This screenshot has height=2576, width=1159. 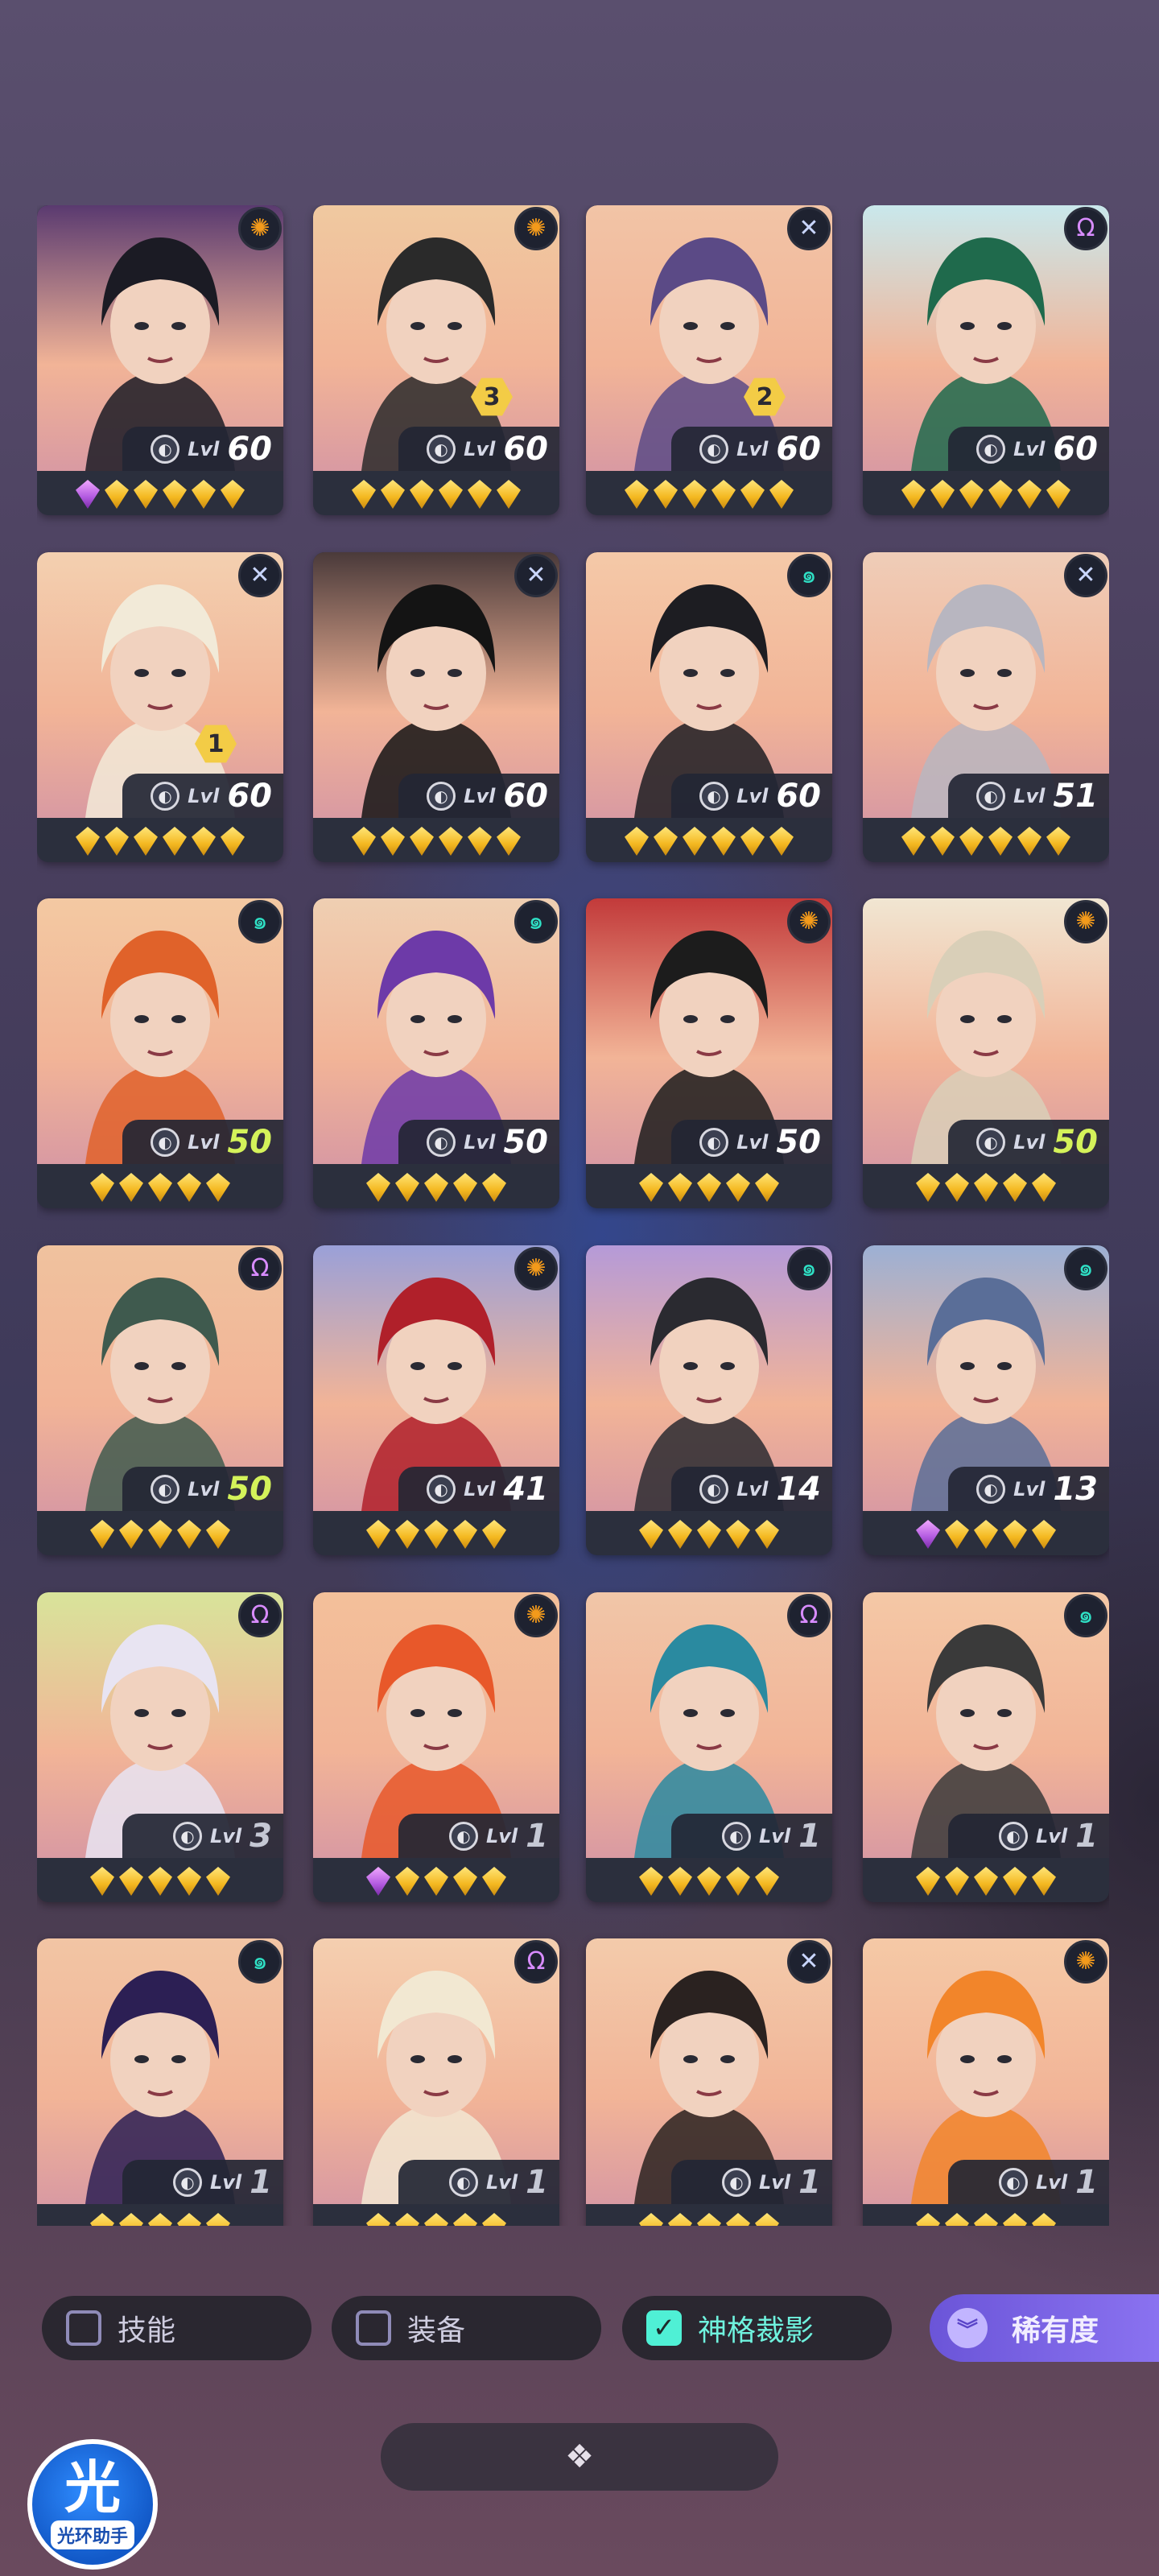 I want to click on divine-shadow-filter: ✓ 神格裁影, so click(x=757, y=2328).